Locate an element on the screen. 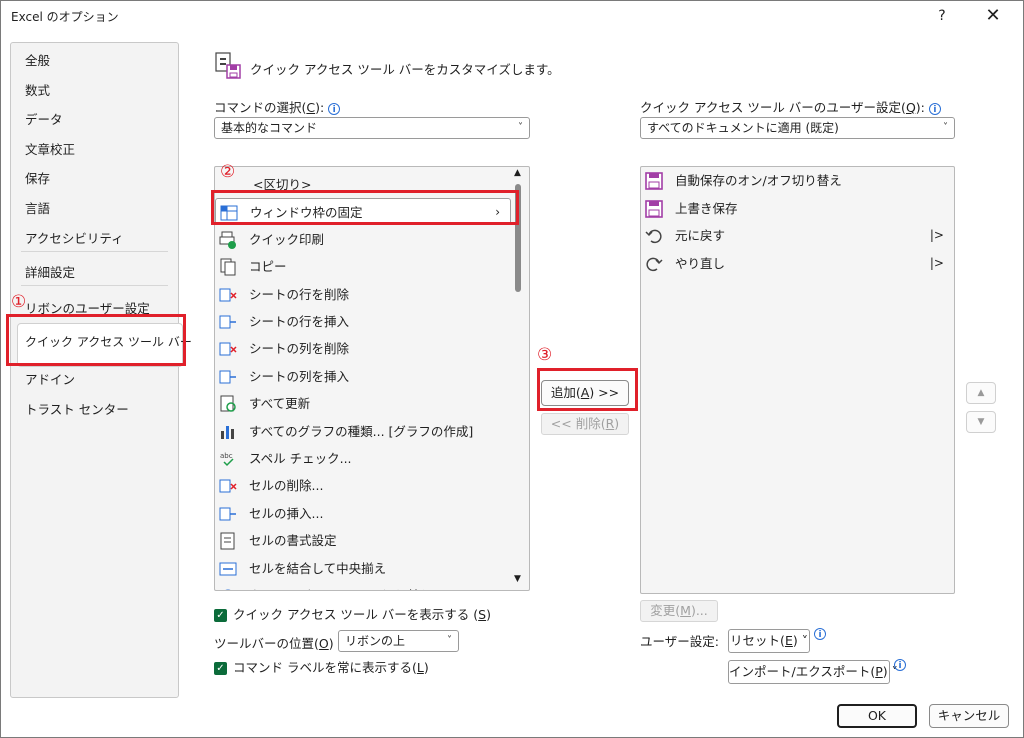 The width and height of the screenshot is (1024, 738). qat-item-label: 自動保存のオン/オフ切り替え is located at coordinates (758, 180).